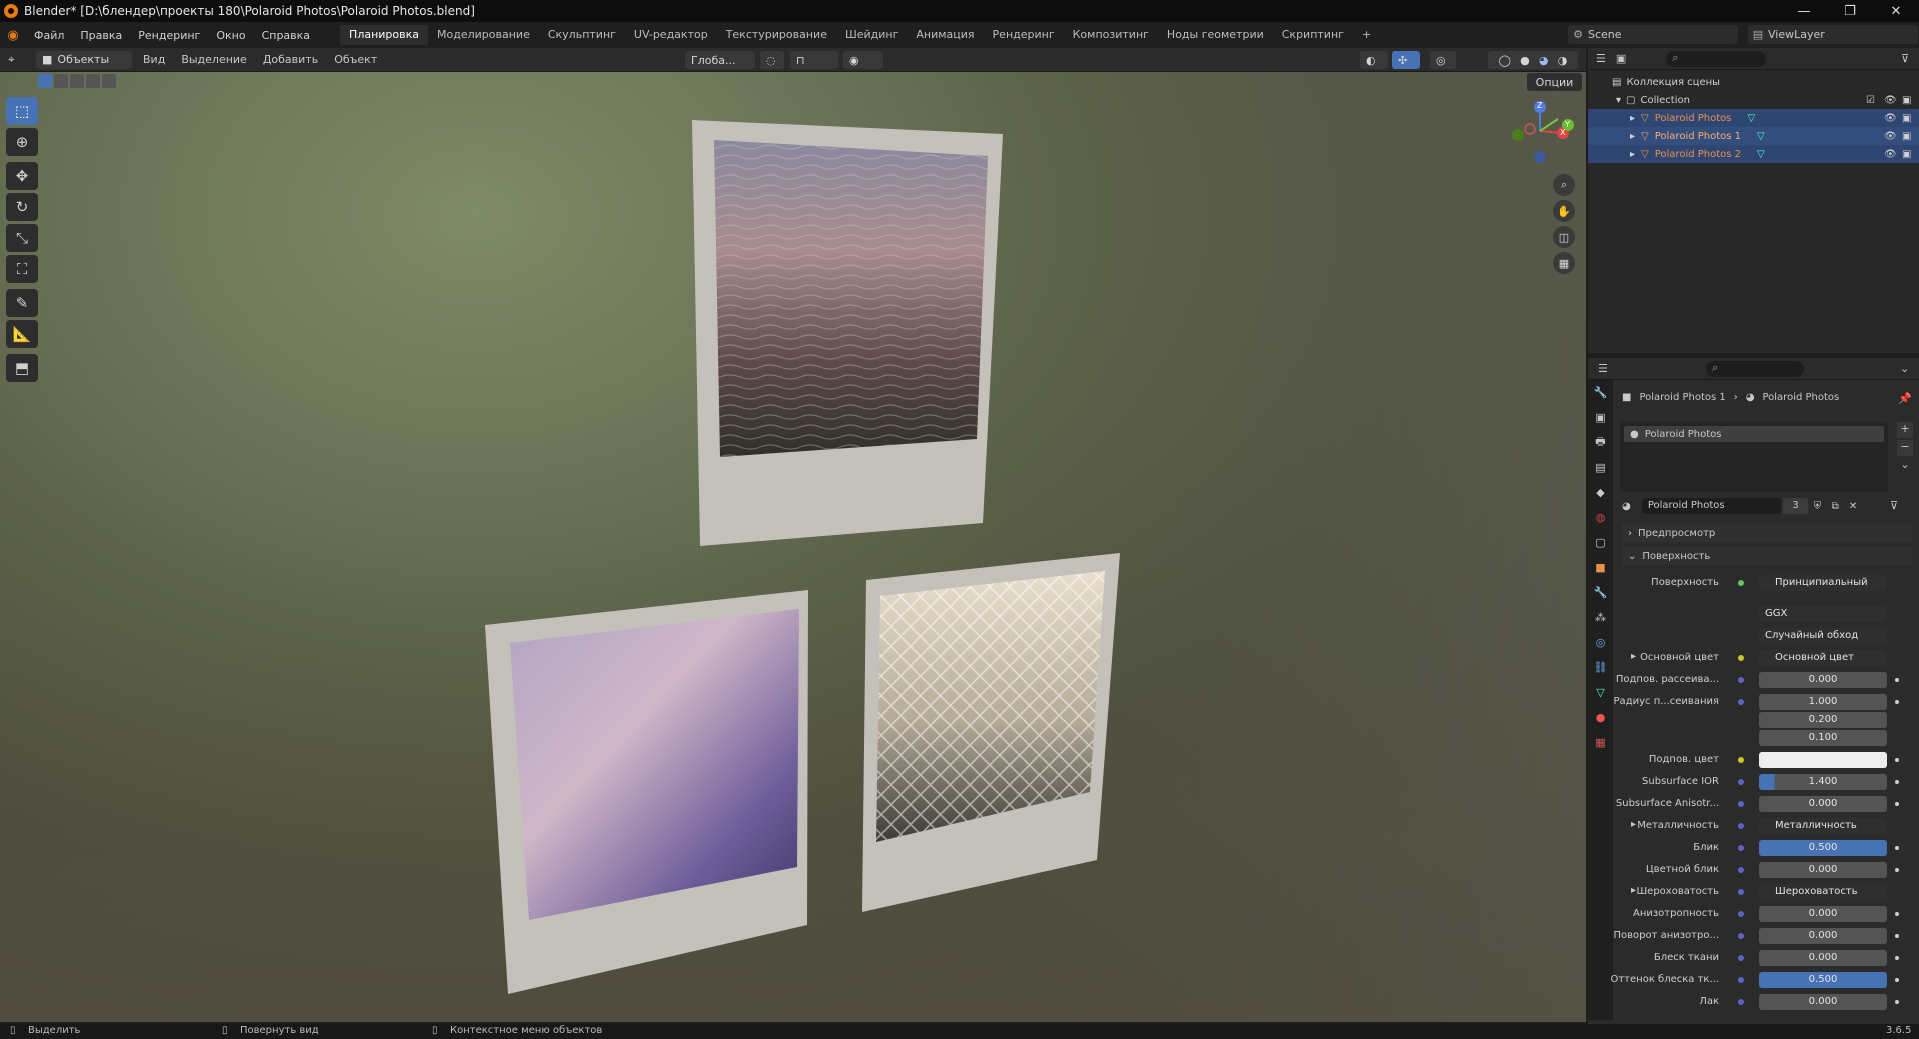  I want to click on collection-tab-icon: ▢, so click(1600, 542).